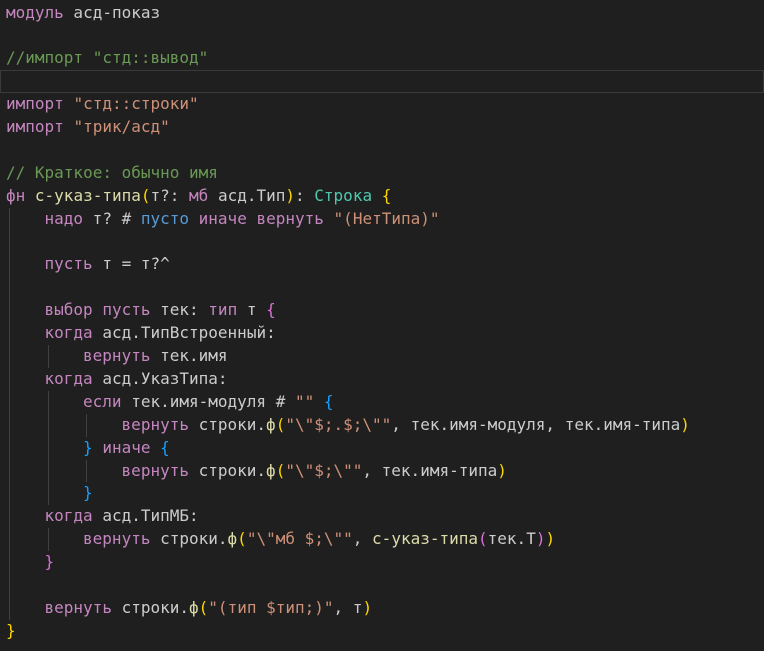  I want to click on code-token: асд.ТипМБ:, so click(145, 516).